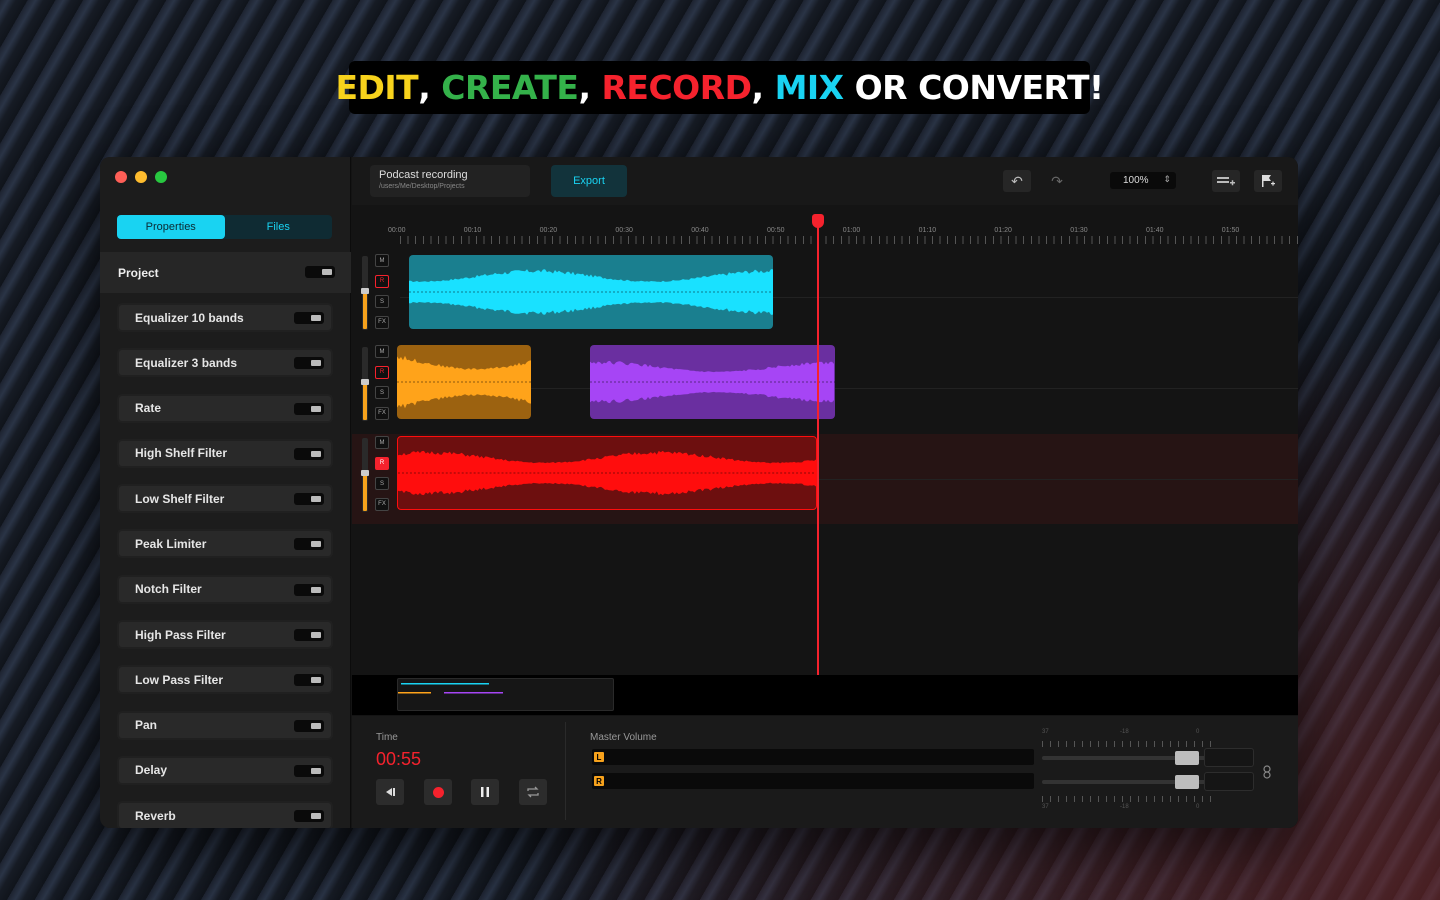 The image size is (1440, 900). I want to click on link-channels-icon, so click(1267, 772).